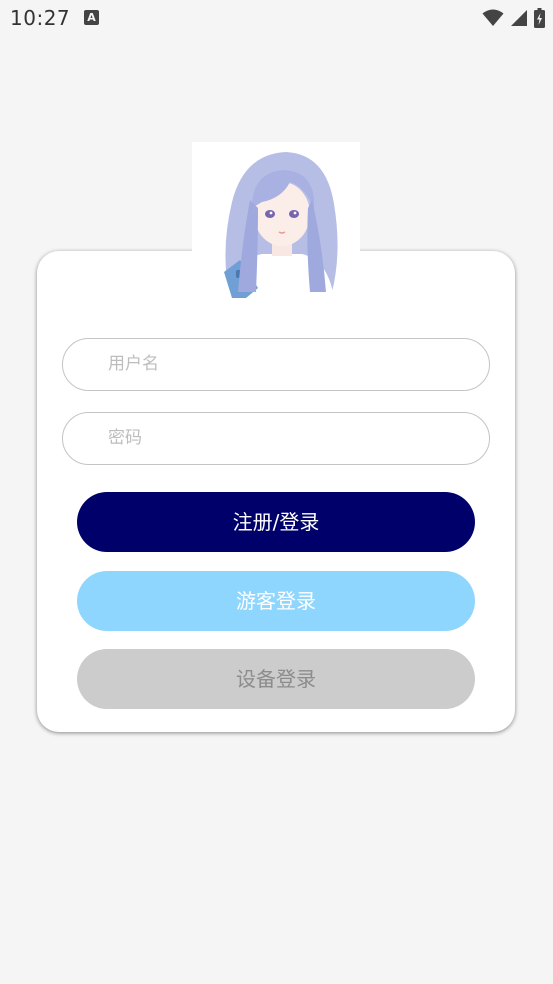 The image size is (553, 984). Describe the element at coordinates (276, 601) in the screenshot. I see `guest-login-button: 游客登录` at that location.